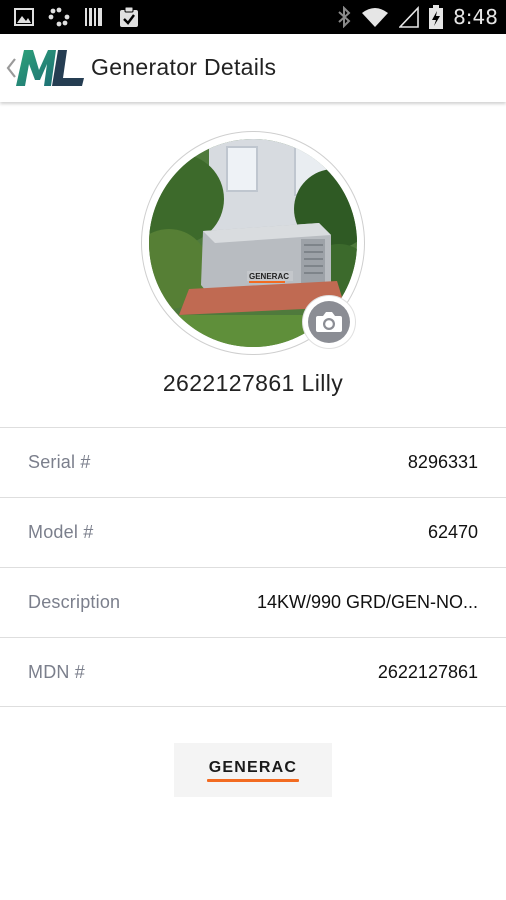 This screenshot has width=506, height=900. Describe the element at coordinates (74, 602) in the screenshot. I see `description-label: Description` at that location.